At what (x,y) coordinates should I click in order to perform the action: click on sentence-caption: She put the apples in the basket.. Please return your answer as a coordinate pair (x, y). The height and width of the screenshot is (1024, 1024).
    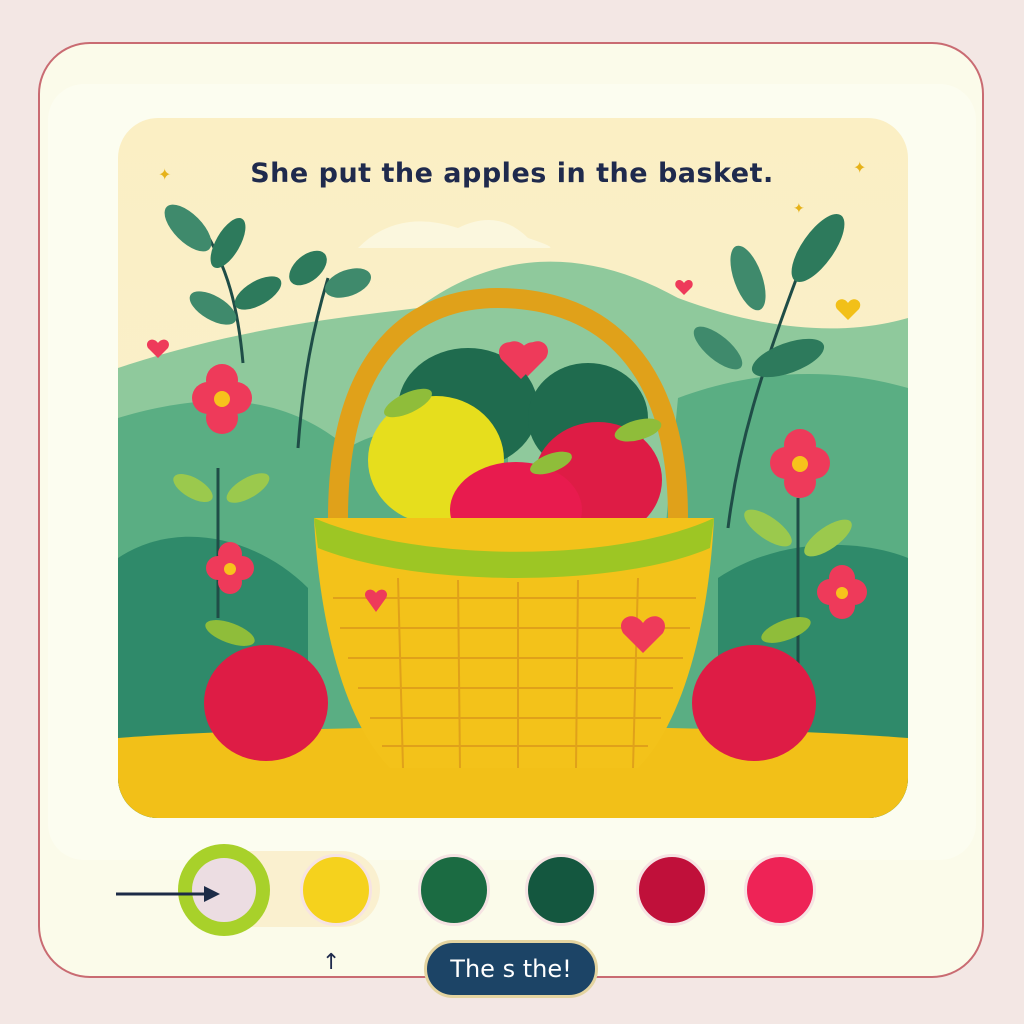
    Looking at the image, I should click on (512, 173).